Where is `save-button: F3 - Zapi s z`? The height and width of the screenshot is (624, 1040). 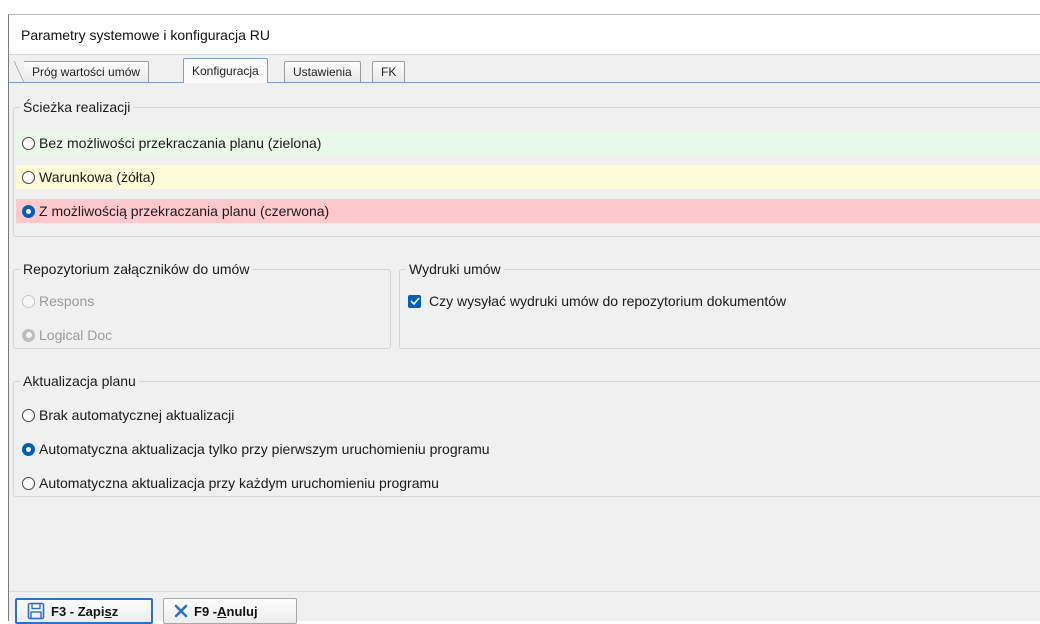 save-button: F3 - Zapi s z is located at coordinates (84, 611).